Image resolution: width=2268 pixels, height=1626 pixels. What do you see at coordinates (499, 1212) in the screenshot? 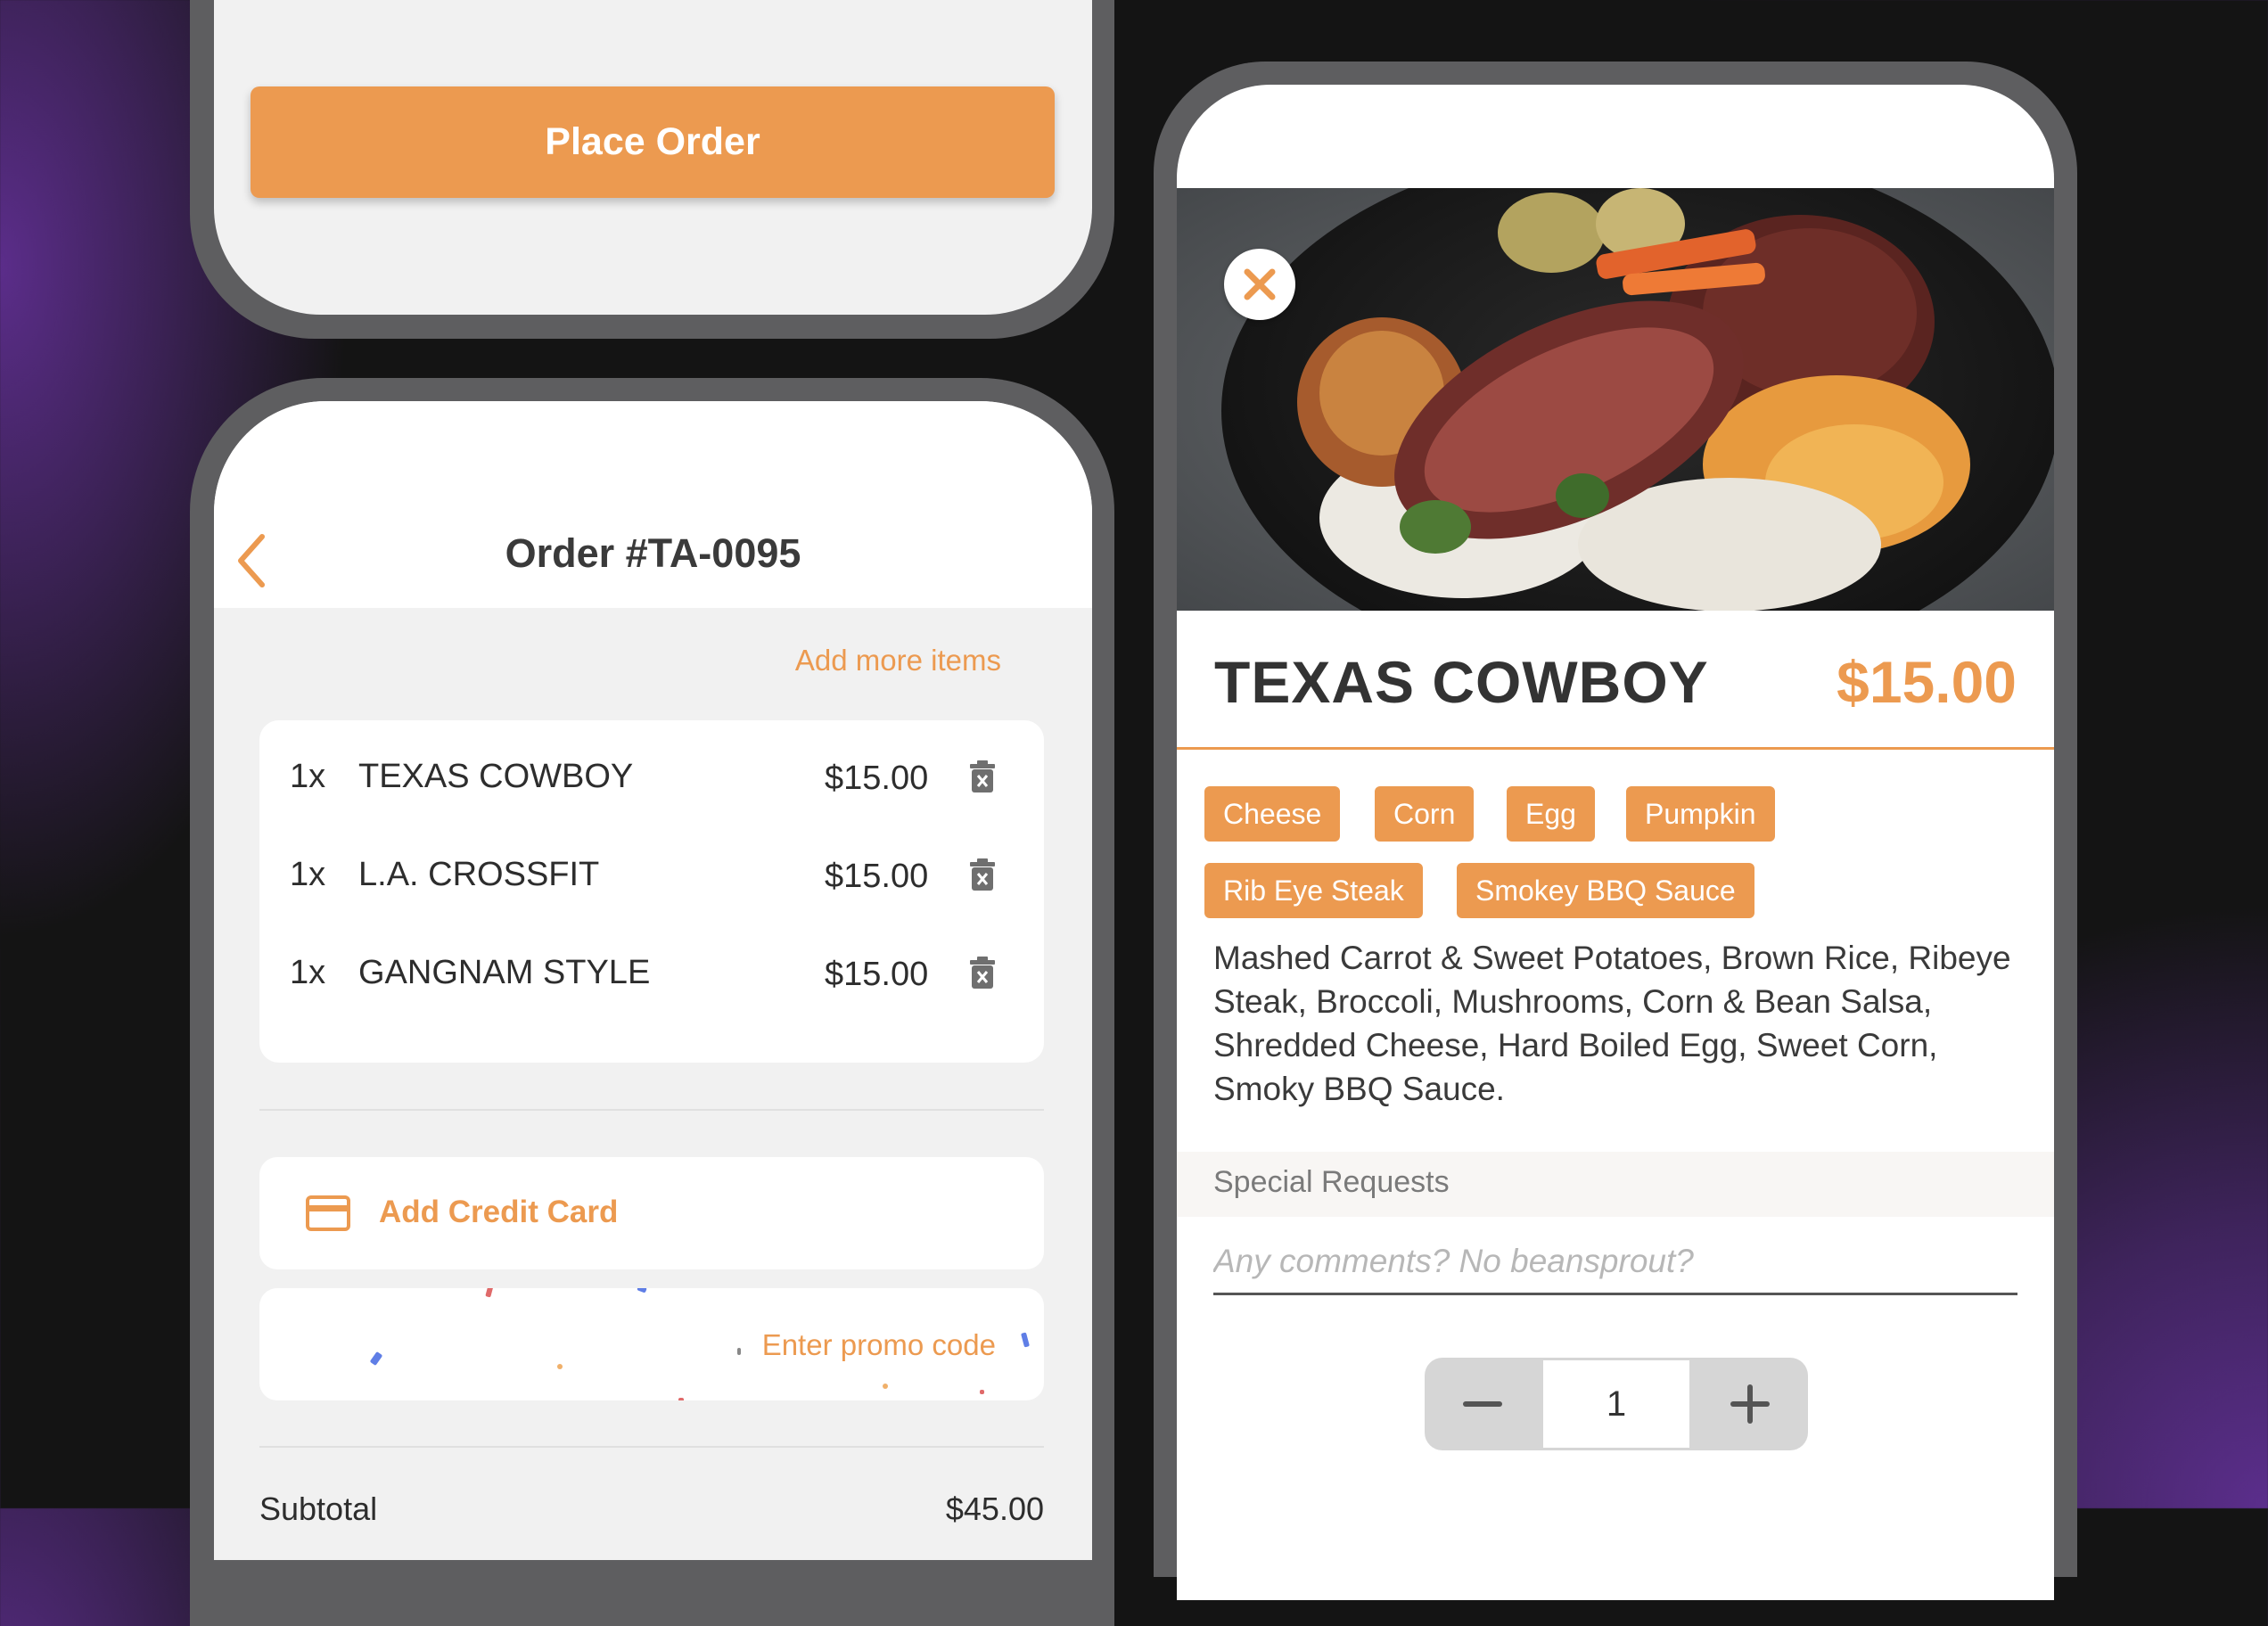
I see `add-credit-card-label: Add Credit Card` at bounding box center [499, 1212].